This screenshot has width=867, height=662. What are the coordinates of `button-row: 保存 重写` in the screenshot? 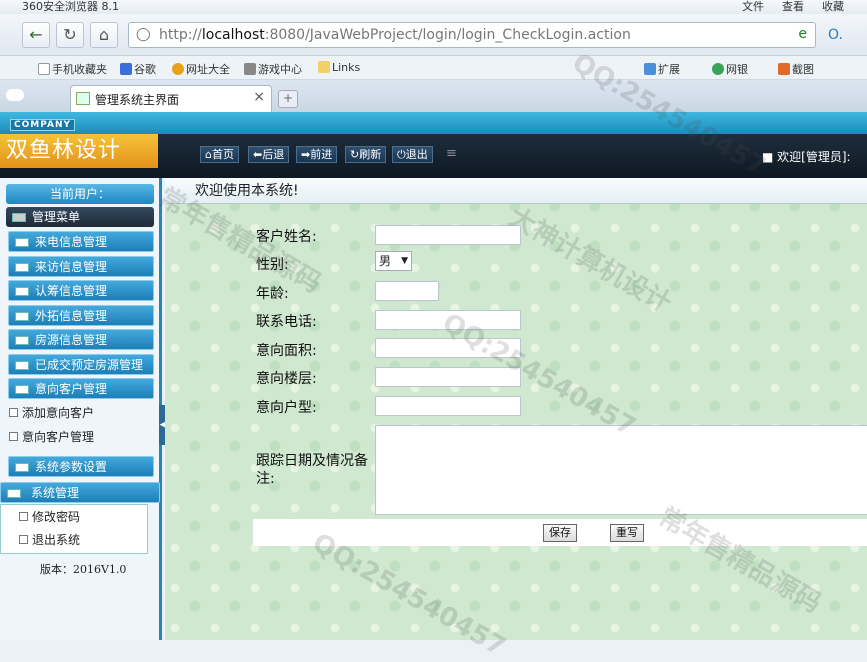 It's located at (560, 532).